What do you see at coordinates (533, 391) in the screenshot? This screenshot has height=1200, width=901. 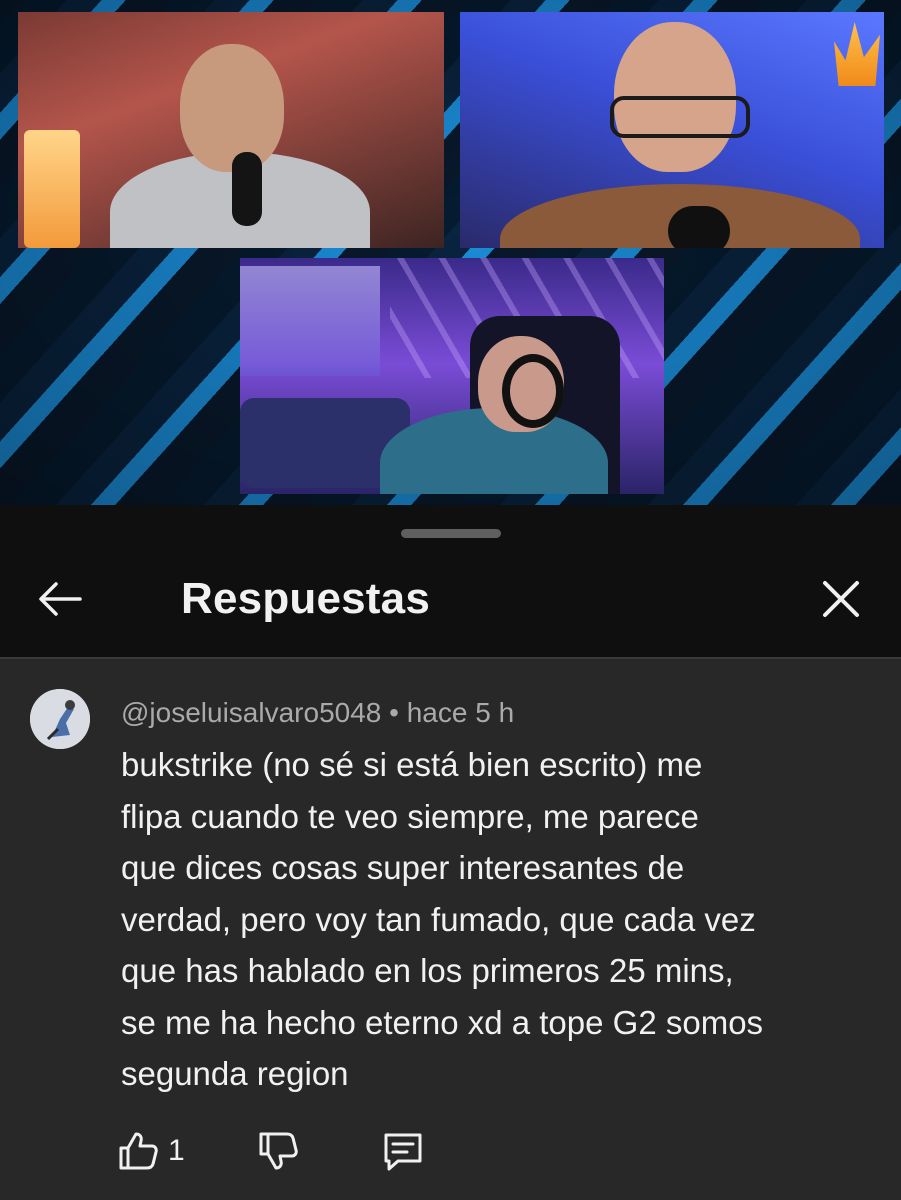 I see `headset-icon` at bounding box center [533, 391].